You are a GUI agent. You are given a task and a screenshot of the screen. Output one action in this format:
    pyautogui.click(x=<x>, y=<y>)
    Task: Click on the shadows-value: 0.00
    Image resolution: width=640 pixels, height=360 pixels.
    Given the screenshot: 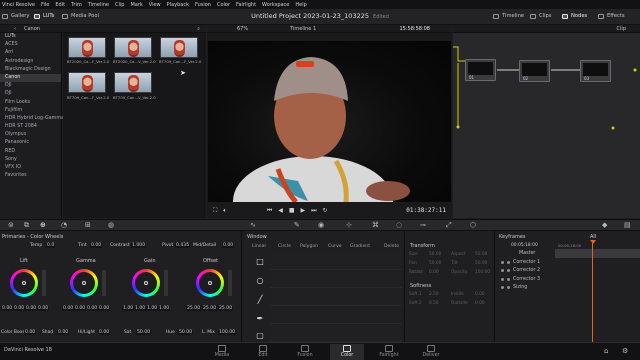 What is the action you would take?
    pyautogui.click(x=63, y=332)
    